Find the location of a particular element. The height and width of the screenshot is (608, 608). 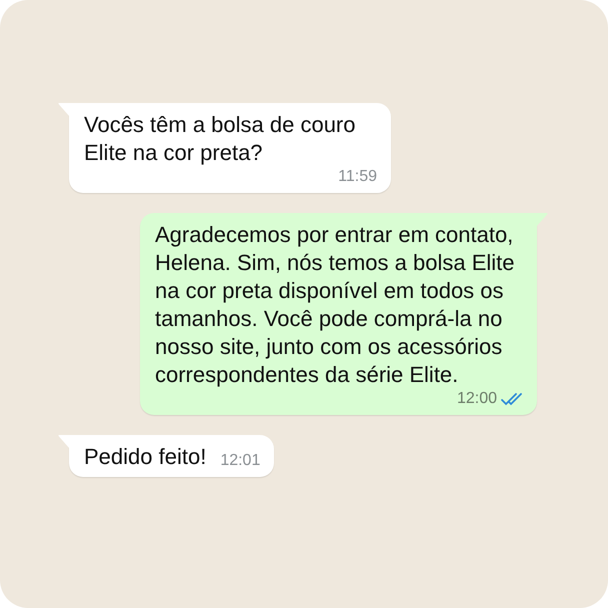

message-time: 11:59 is located at coordinates (357, 177).